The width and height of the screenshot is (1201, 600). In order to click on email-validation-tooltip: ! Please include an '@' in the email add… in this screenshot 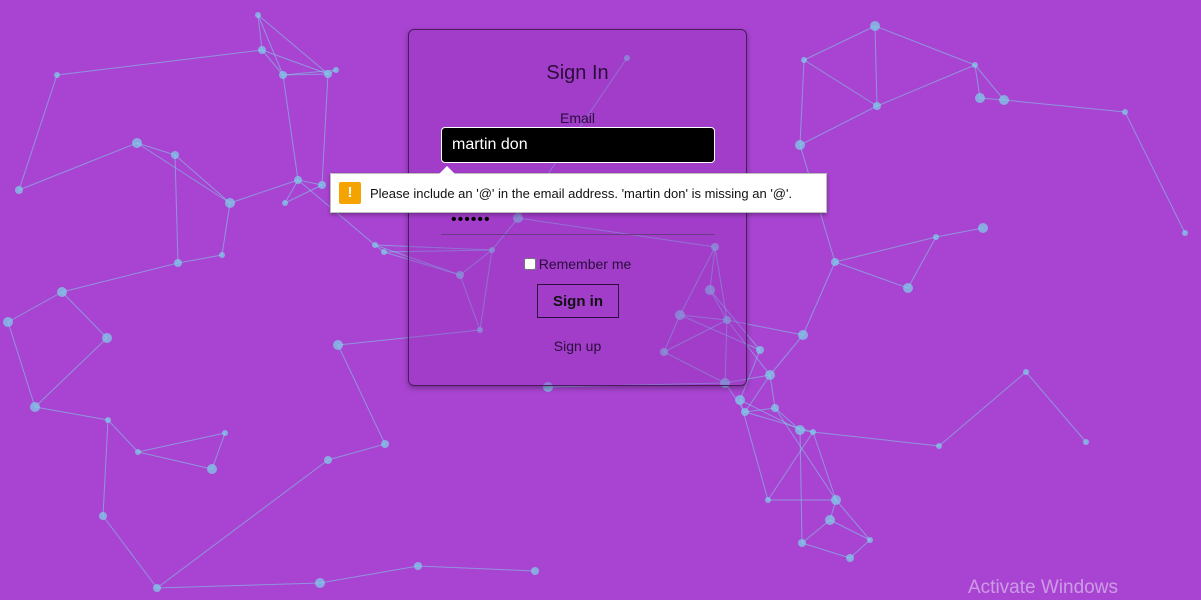, I will do `click(578, 189)`.